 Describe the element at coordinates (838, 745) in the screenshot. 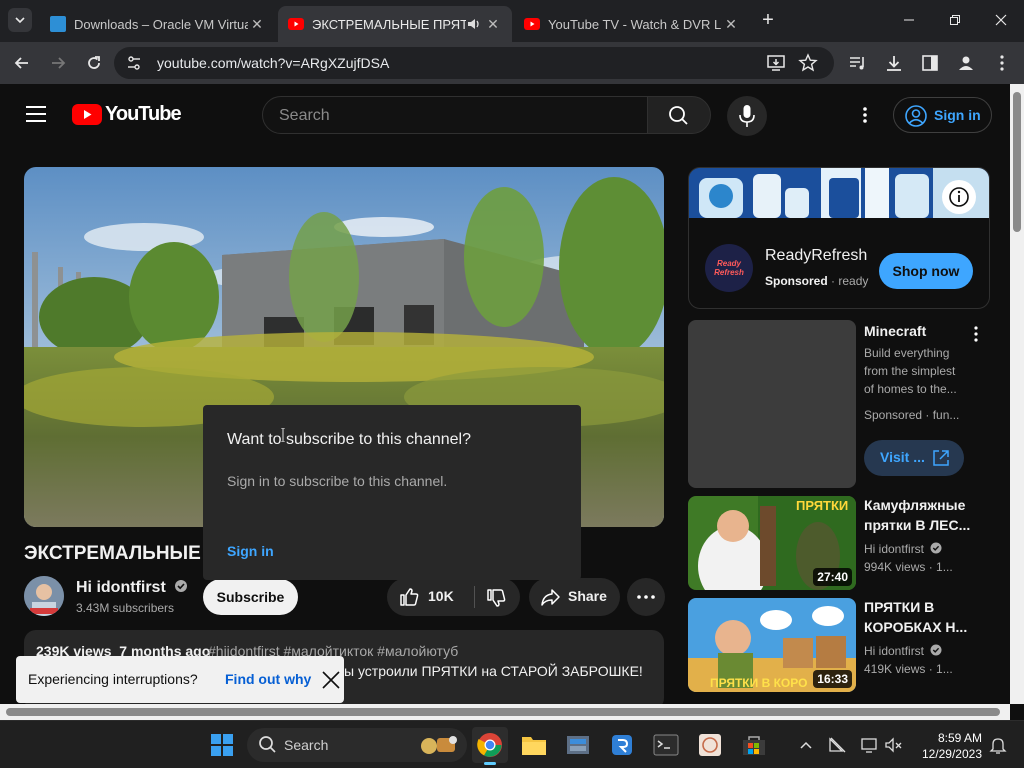

I see `network-off-icon` at that location.